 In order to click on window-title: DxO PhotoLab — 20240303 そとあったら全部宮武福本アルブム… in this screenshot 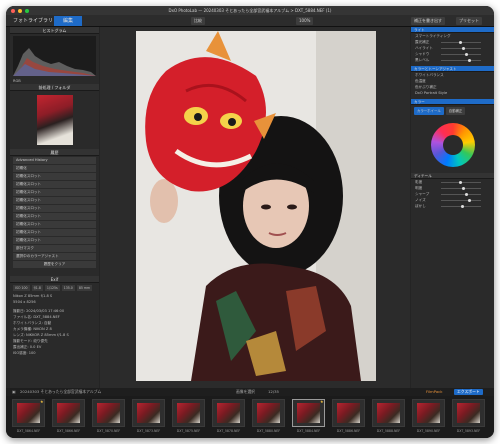, I will do `click(250, 10)`.